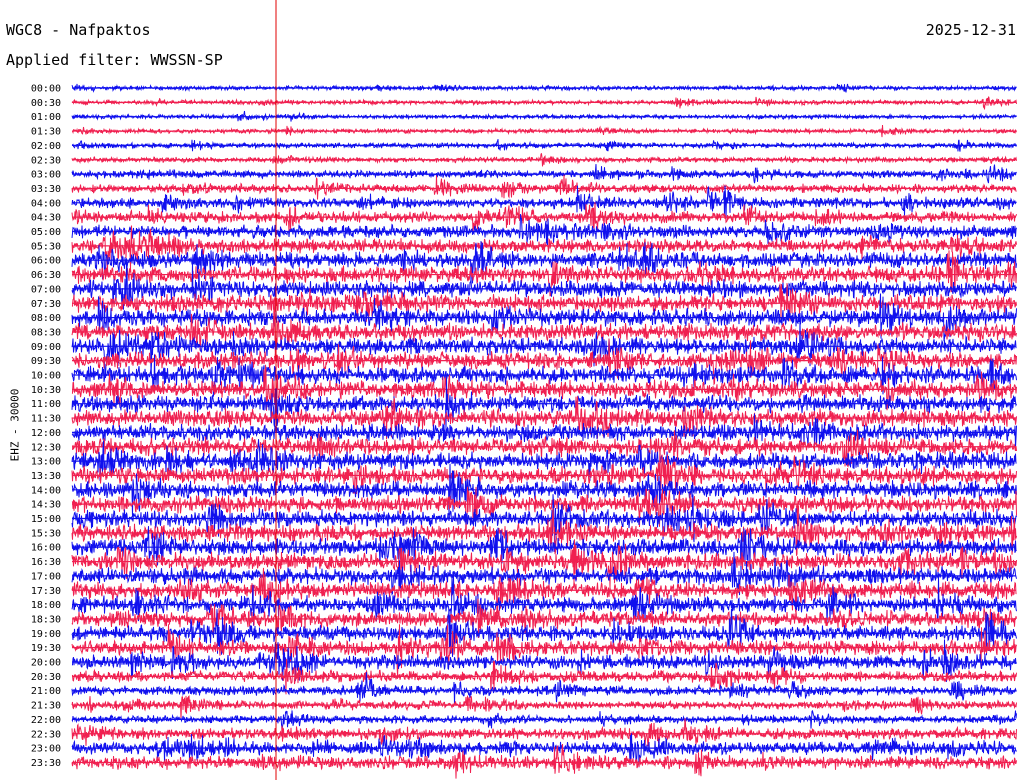 This screenshot has width=1024, height=780. Describe the element at coordinates (46, 275) in the screenshot. I see `tick-label: 06:30` at that location.